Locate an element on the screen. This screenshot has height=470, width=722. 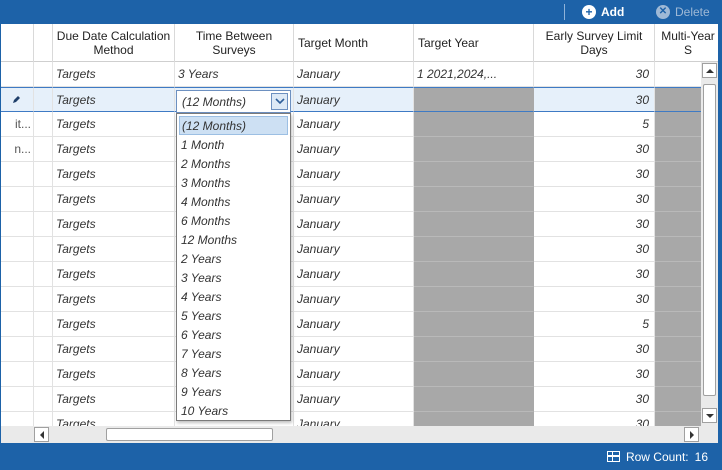
dropdown-option: 4 Years is located at coordinates (233, 296).